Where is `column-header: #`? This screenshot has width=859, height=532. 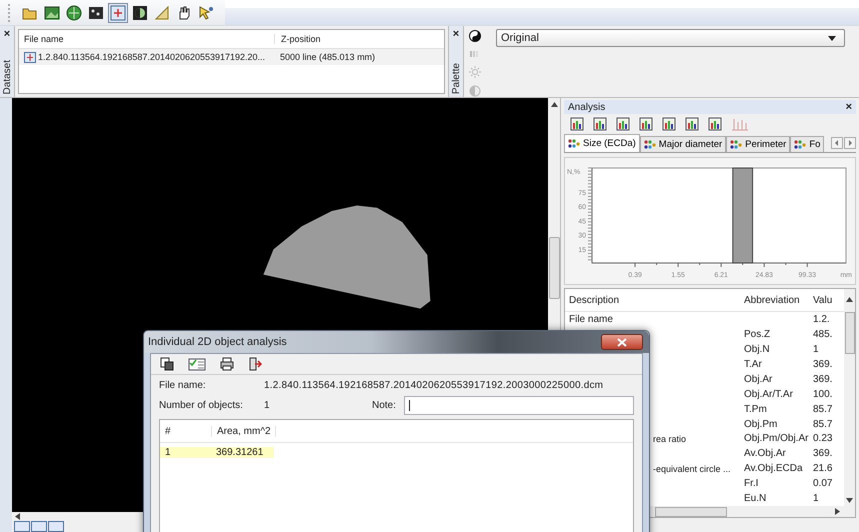 column-header: # is located at coordinates (186, 431).